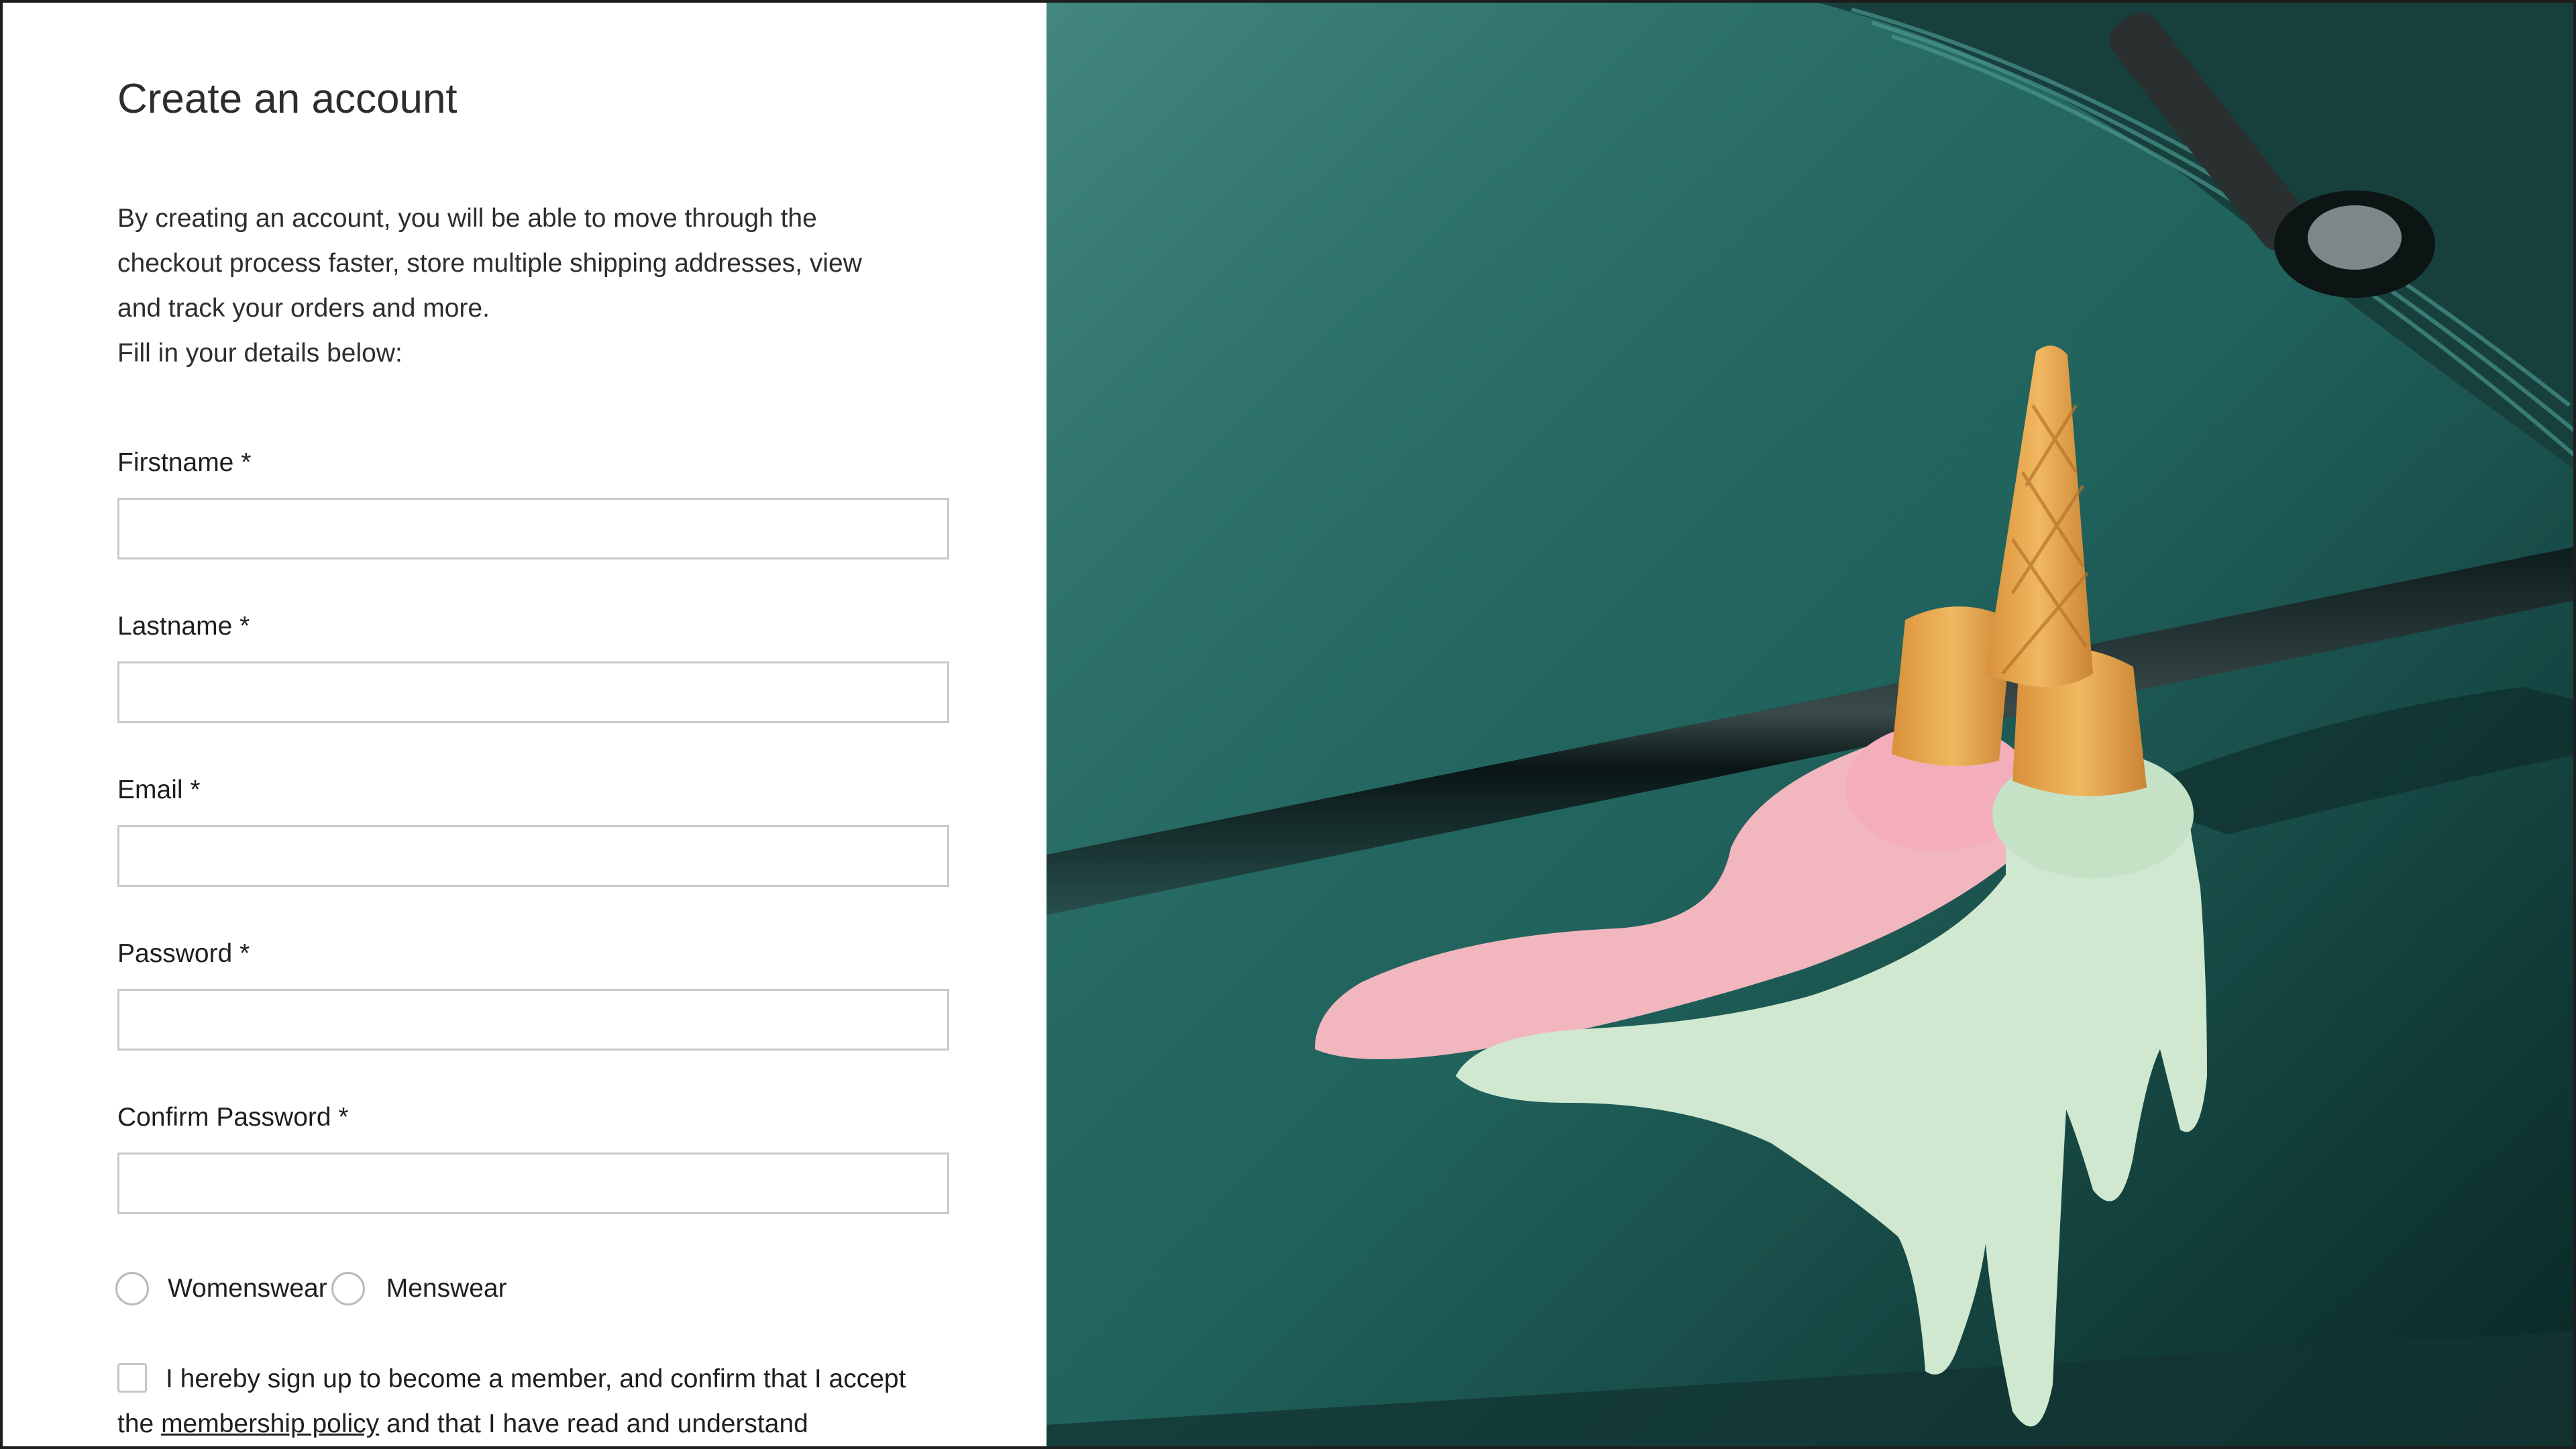 This screenshot has height=1449, width=2576. What do you see at coordinates (533, 1183) in the screenshot?
I see `confirm-password-field` at bounding box center [533, 1183].